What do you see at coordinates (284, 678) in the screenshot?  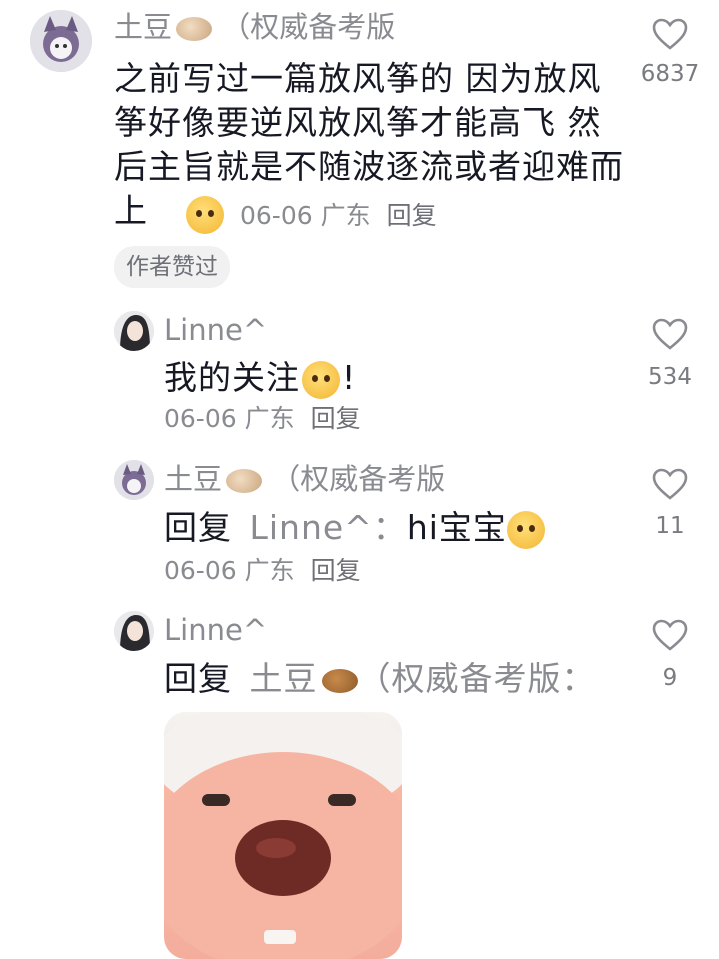 I see `reply-target-name: 土豆` at bounding box center [284, 678].